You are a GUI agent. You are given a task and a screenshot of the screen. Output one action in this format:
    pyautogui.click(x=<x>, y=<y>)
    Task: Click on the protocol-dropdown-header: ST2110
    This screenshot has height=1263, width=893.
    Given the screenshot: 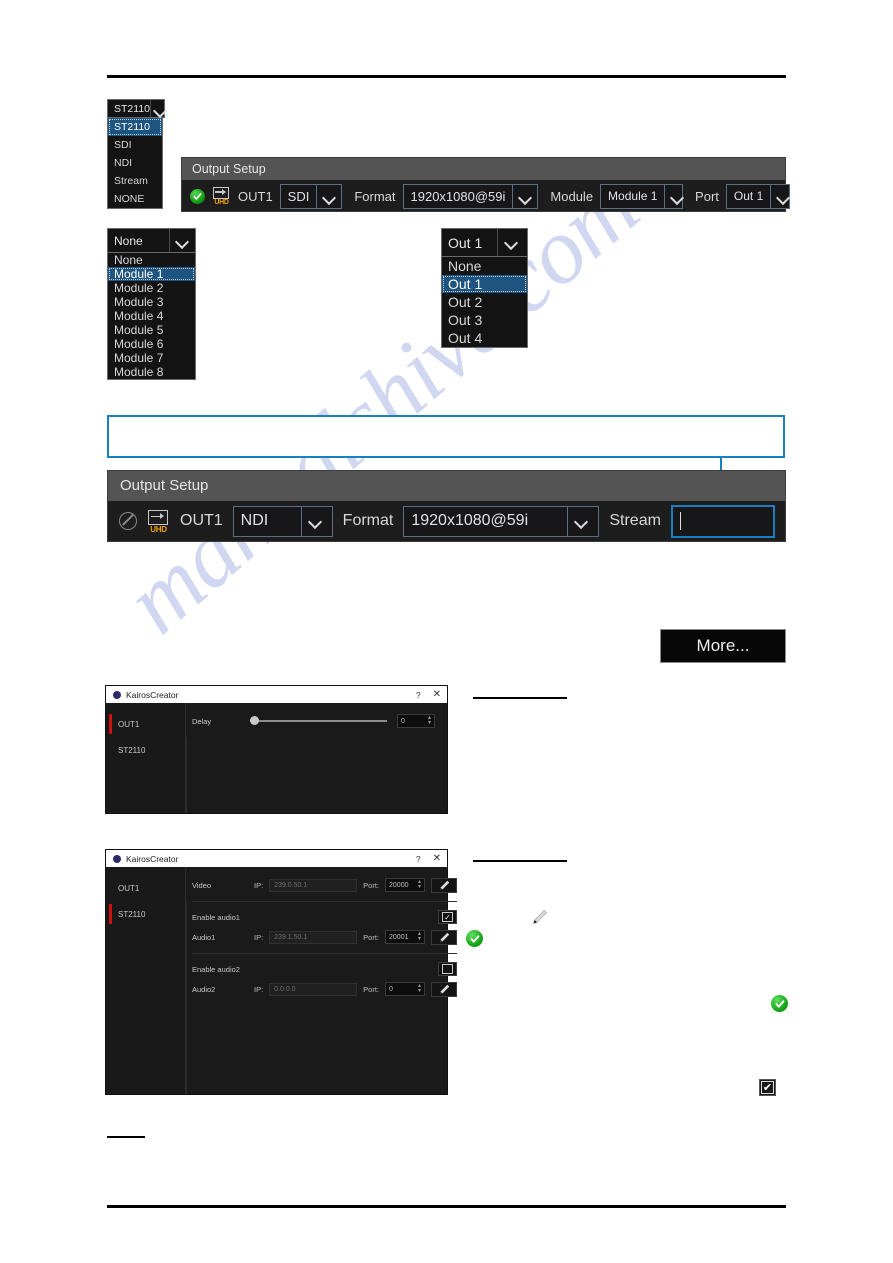 What is the action you would take?
    pyautogui.click(x=136, y=108)
    